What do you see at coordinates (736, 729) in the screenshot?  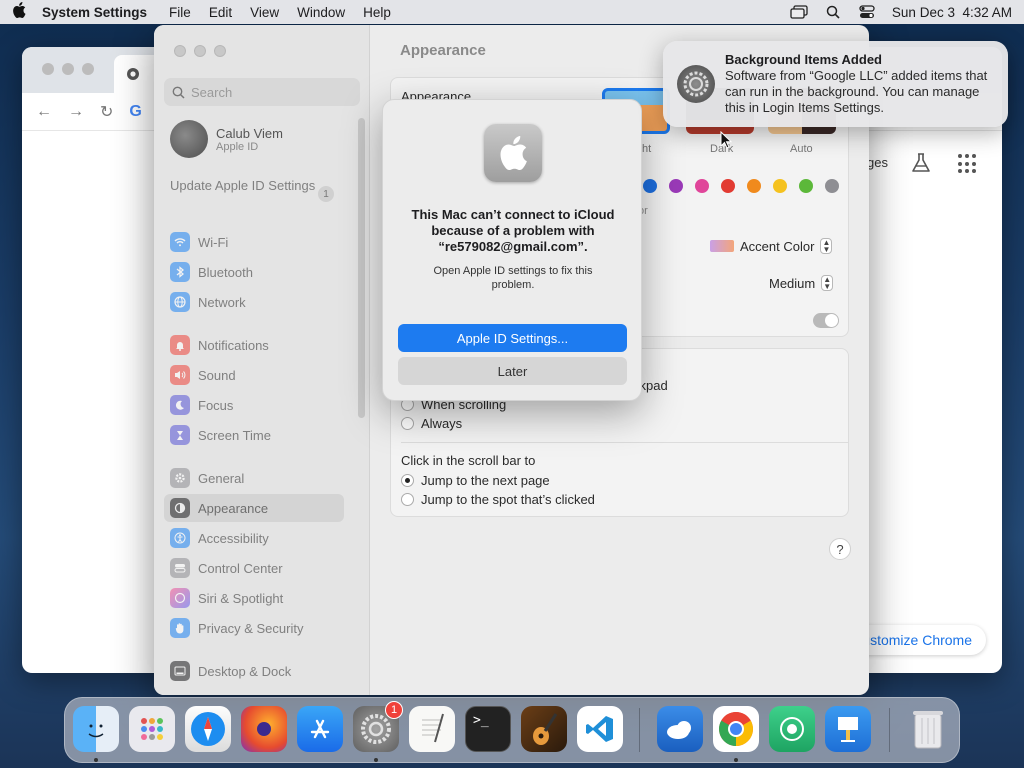 I see `chrome-icon` at bounding box center [736, 729].